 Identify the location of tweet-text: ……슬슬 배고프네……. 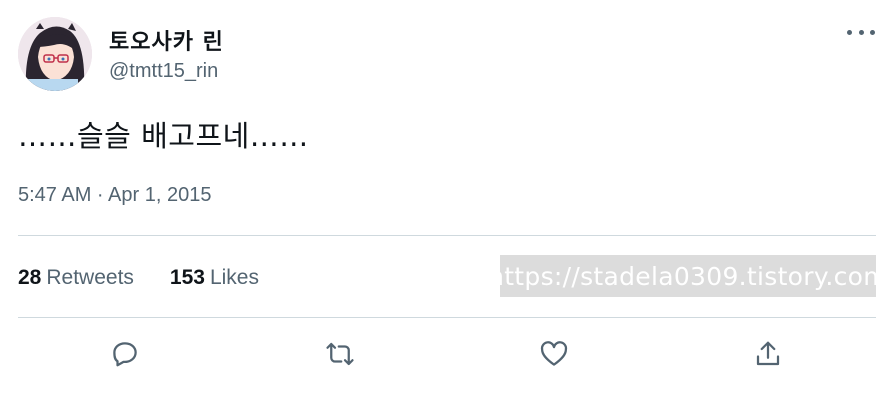
(163, 136).